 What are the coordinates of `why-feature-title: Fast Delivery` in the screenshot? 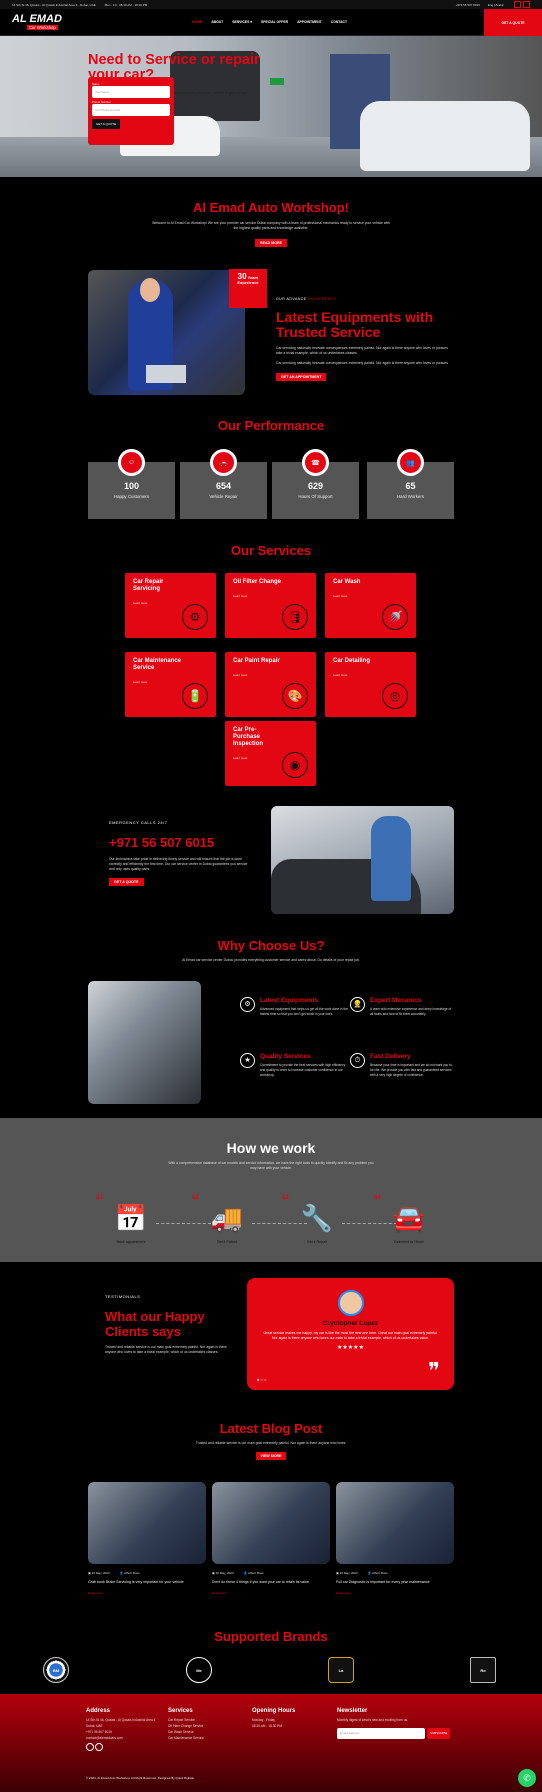 It's located at (390, 1056).